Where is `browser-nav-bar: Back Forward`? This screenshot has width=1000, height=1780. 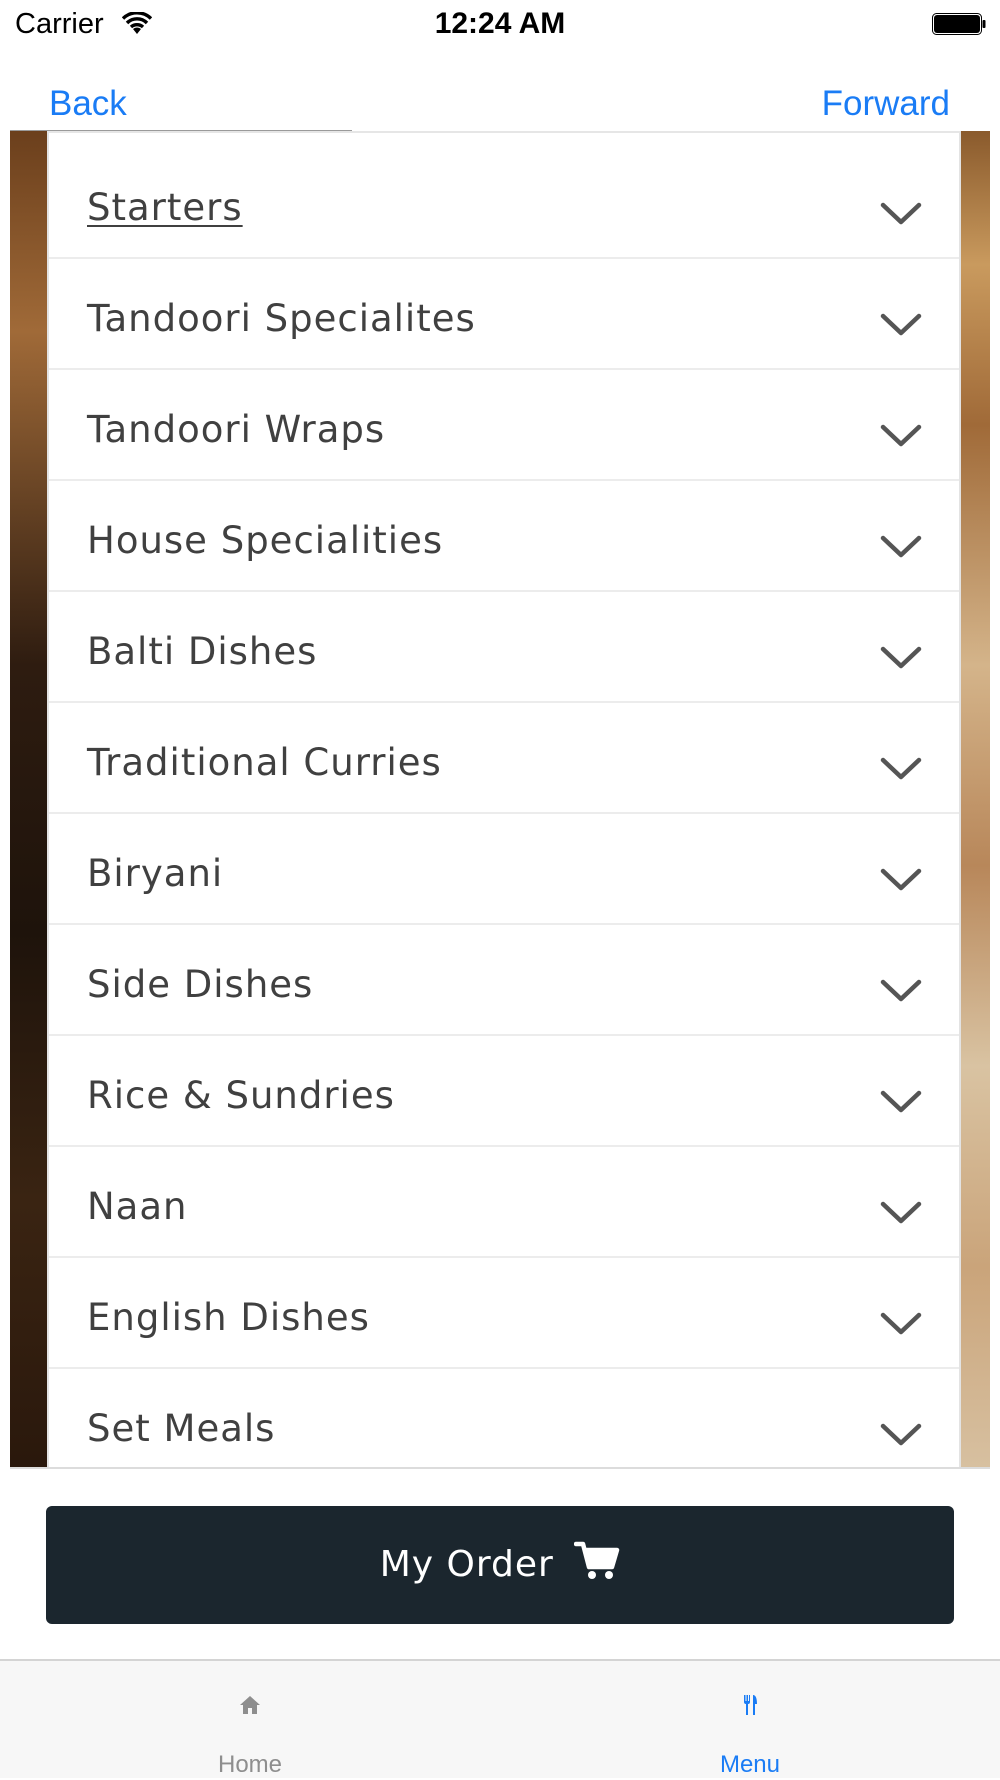 browser-nav-bar: Back Forward is located at coordinates (500, 91).